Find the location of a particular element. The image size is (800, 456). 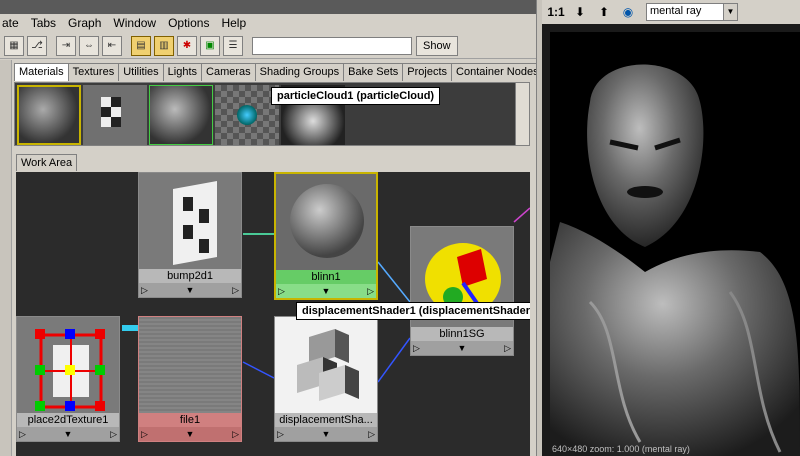

render-toolbar: 1:1 ⬇ ⬆ ◉ mental ray ▼ is located at coordinates (671, 12).